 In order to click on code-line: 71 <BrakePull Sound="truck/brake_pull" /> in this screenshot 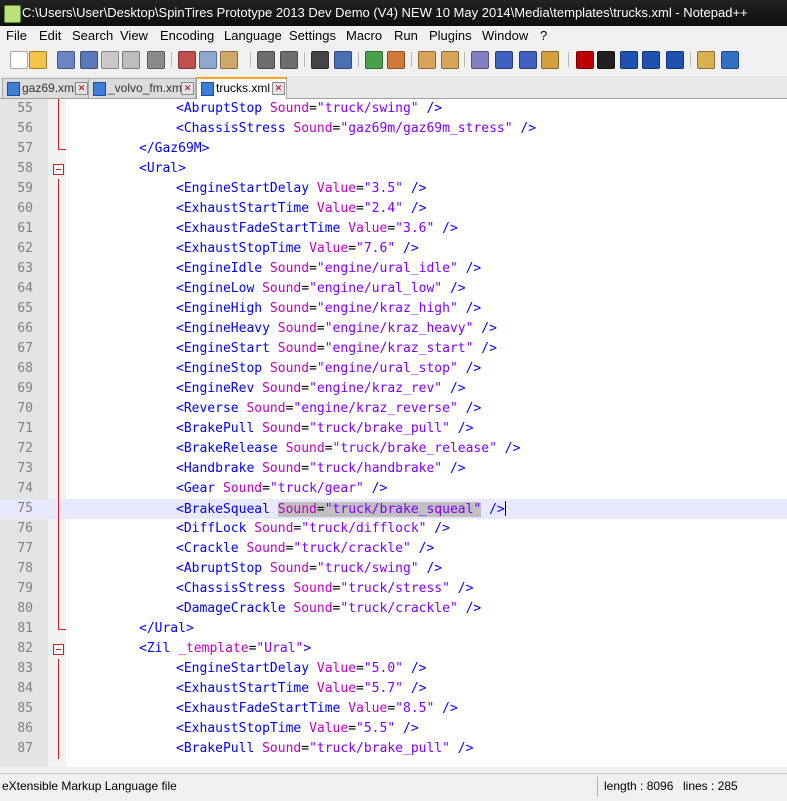, I will do `click(393, 429)`.